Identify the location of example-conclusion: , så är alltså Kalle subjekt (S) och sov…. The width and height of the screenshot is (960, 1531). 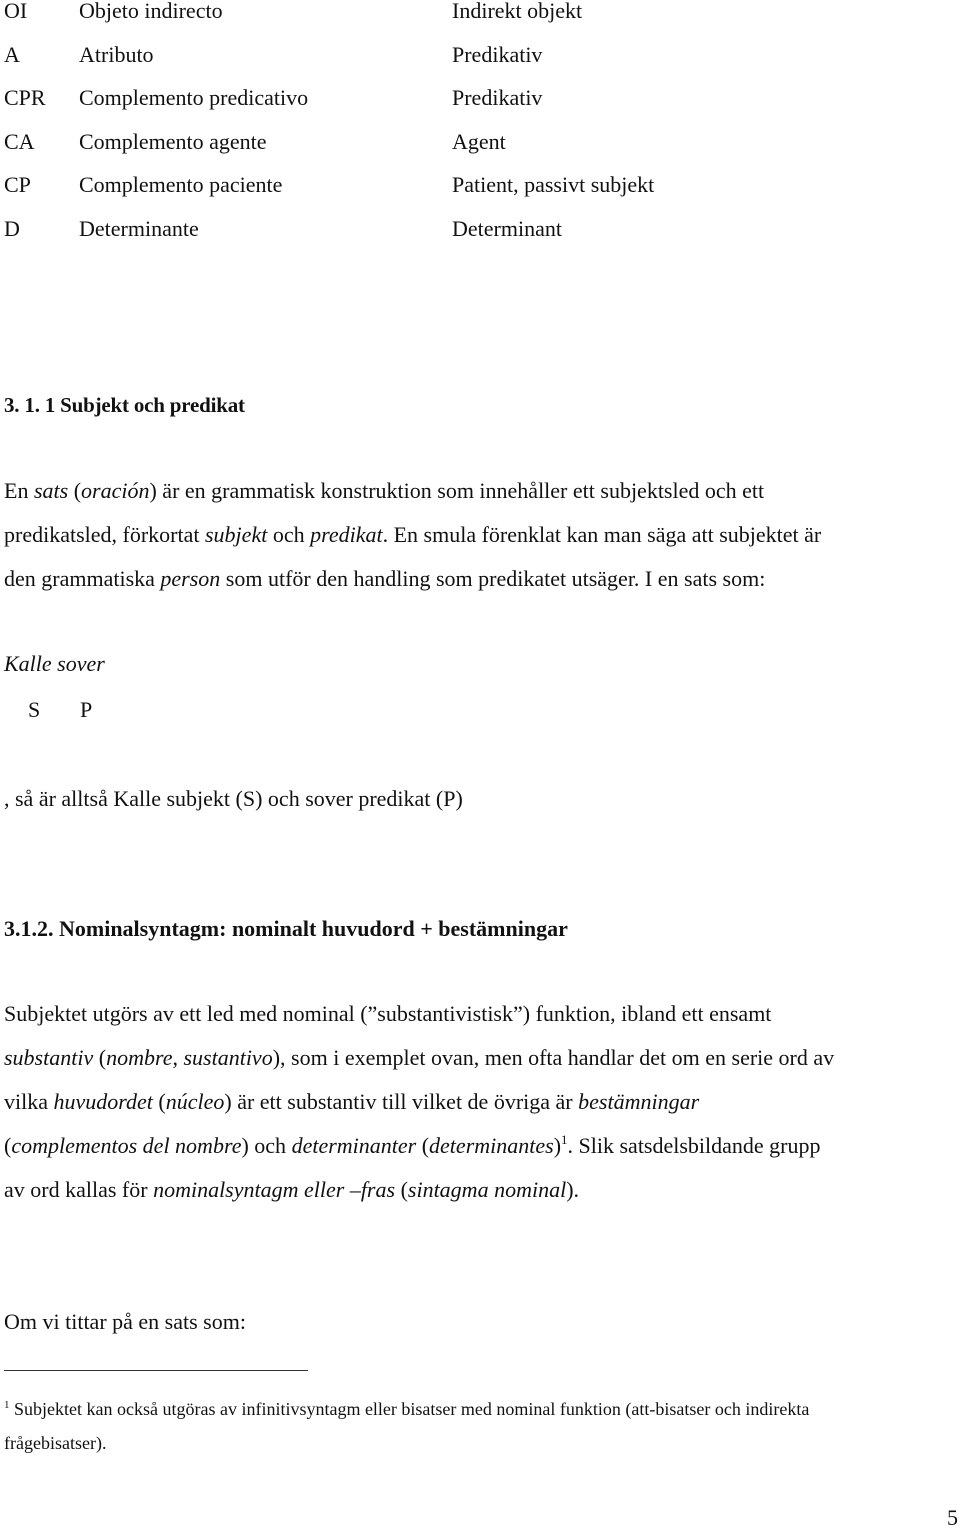
(233, 798).